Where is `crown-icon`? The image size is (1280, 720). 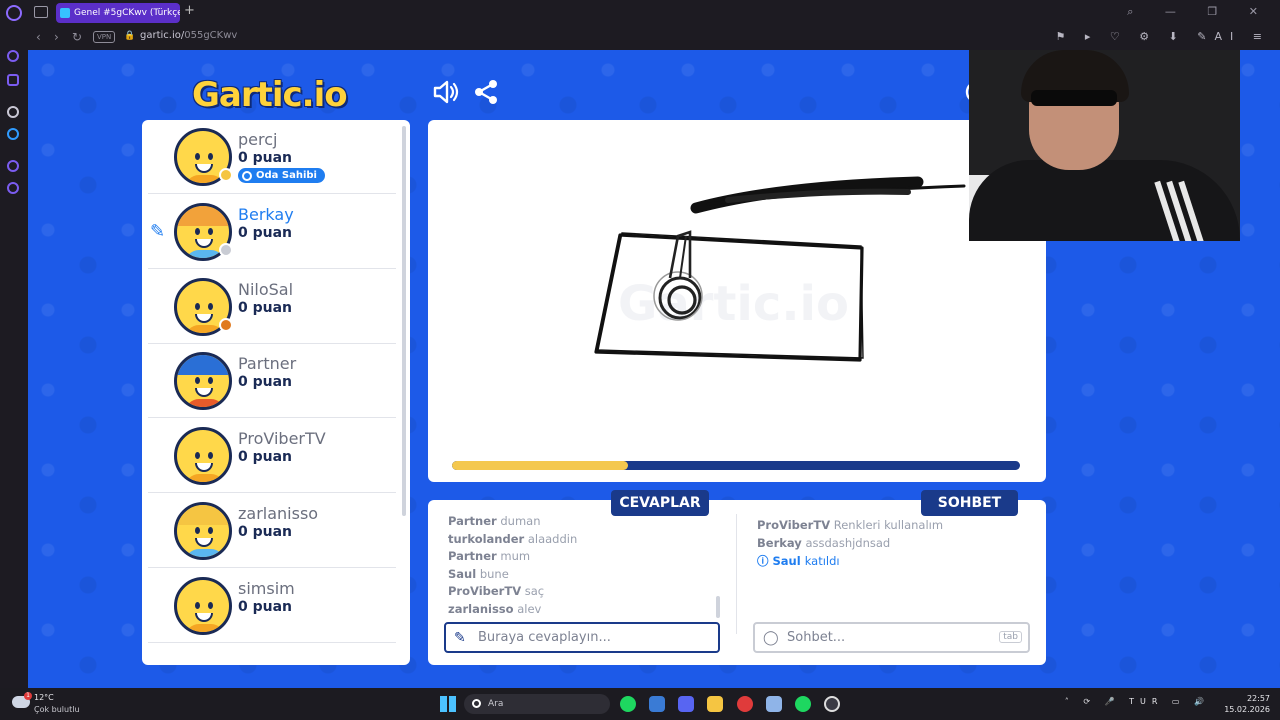
crown-icon is located at coordinates (247, 176).